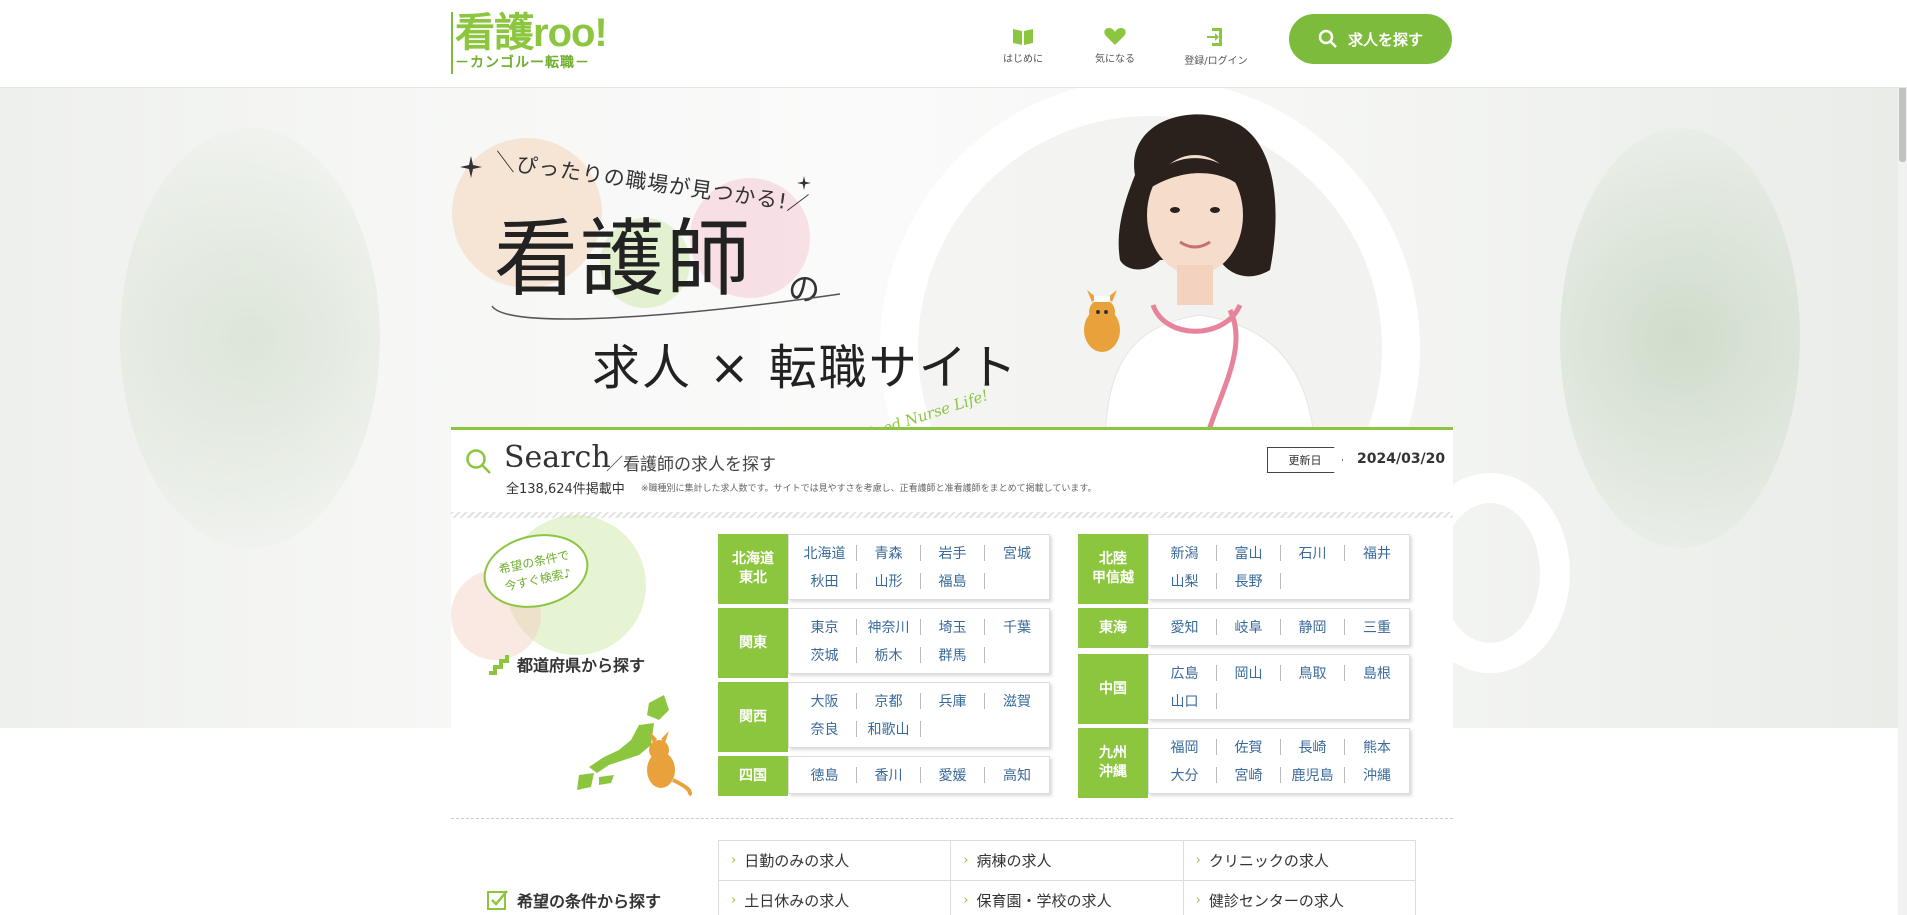 The image size is (1907, 915). I want to click on job-search-label: 求人を探す, so click(1385, 39).